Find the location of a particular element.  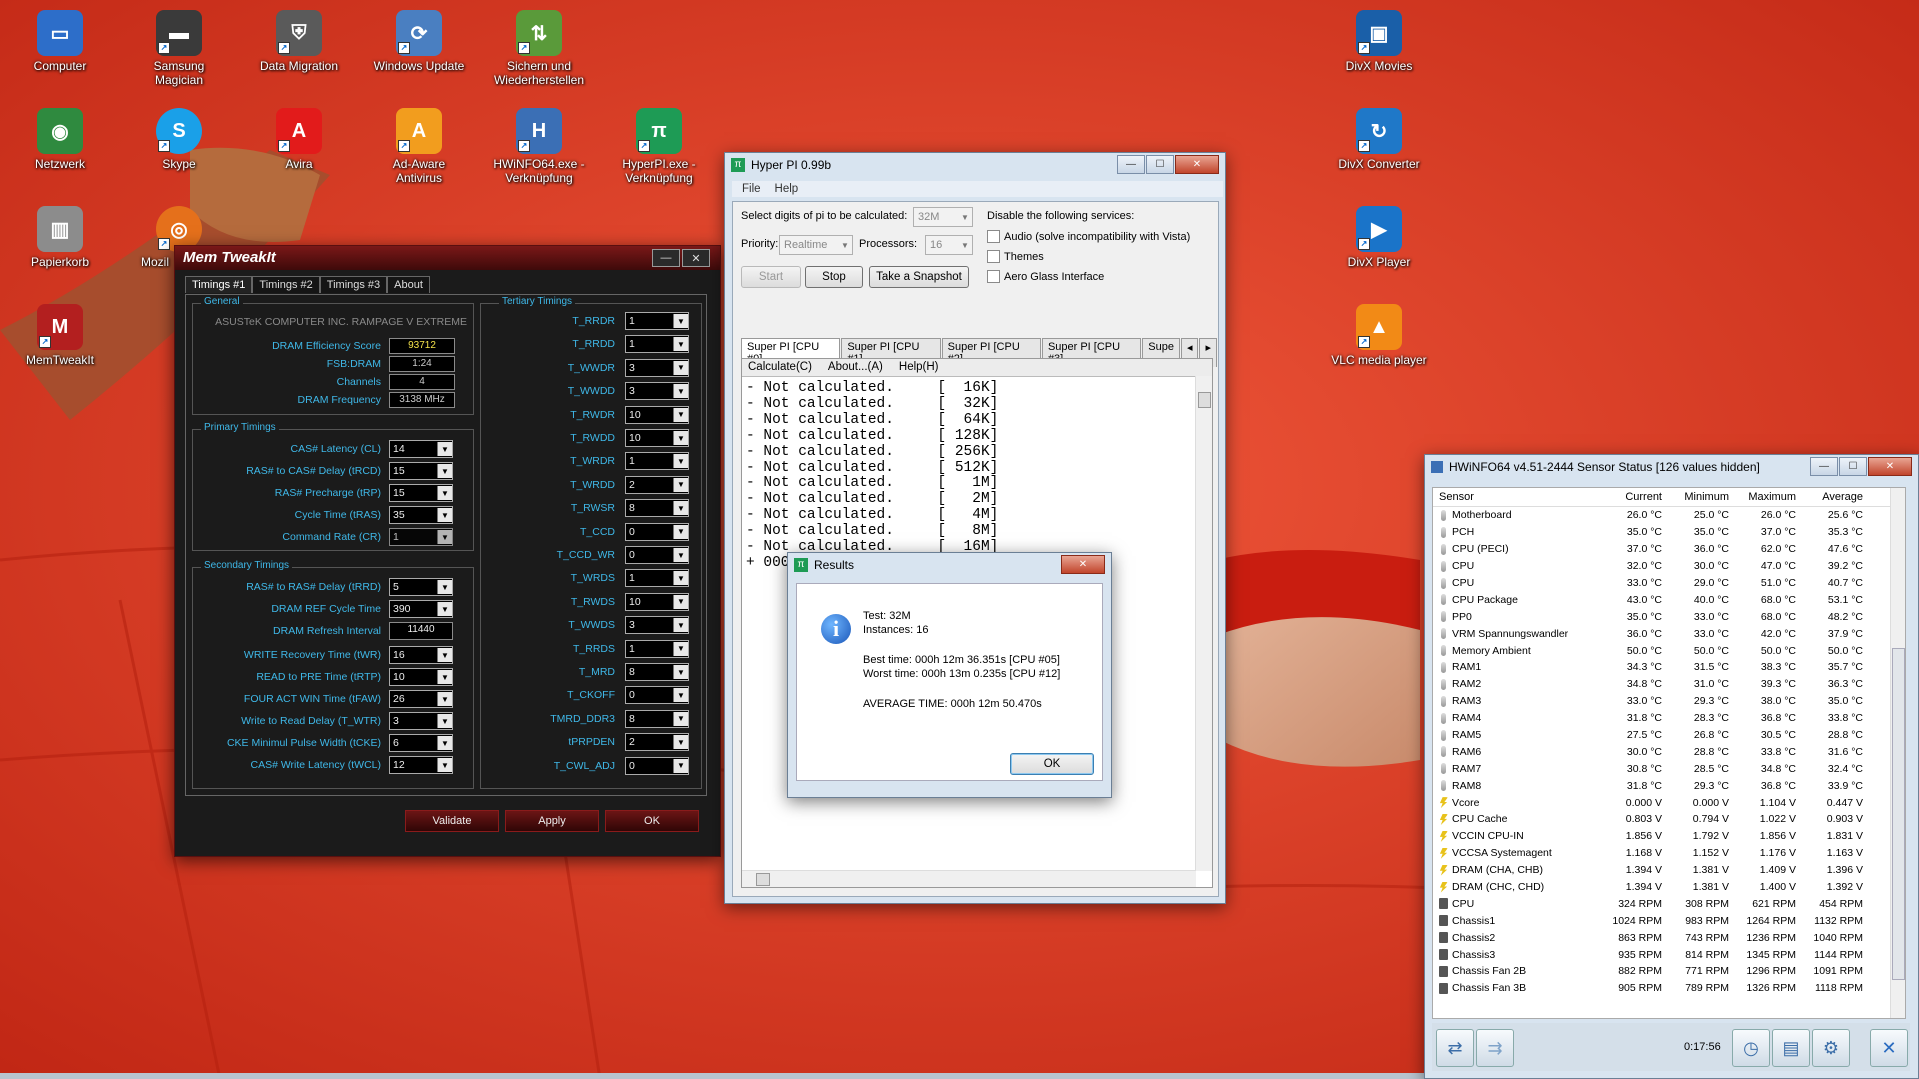

table-row: RAM3 33.0 °C 29.3 °C 38.0 °C 35.0 °C is located at coordinates (1669, 701).